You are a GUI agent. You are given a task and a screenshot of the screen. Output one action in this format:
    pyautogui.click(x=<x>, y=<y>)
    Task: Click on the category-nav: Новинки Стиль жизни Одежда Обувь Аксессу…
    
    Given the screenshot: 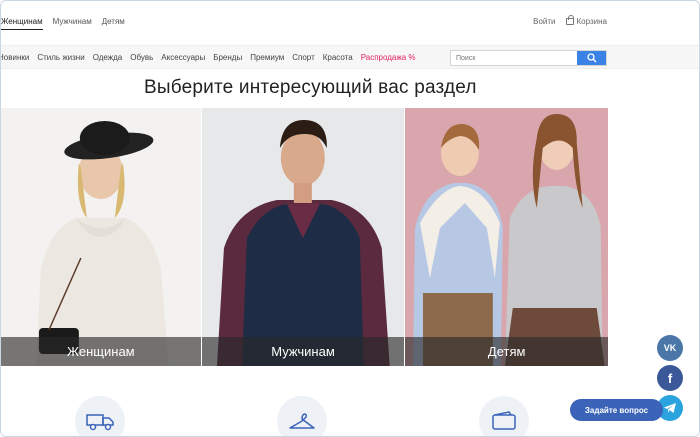 What is the action you would take?
    pyautogui.click(x=350, y=57)
    